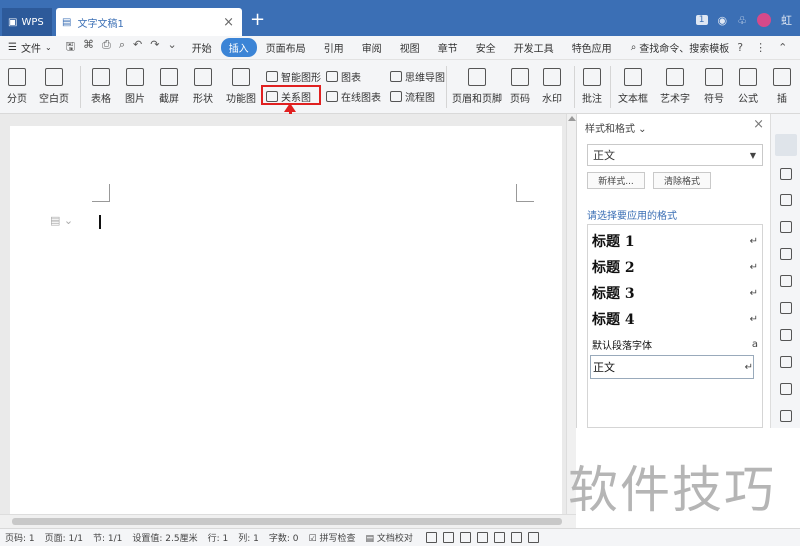 Image resolution: width=800 pixels, height=546 pixels. What do you see at coordinates (675, 267) in the screenshot?
I see `style-heading-2: 标题 2 ↵` at bounding box center [675, 267].